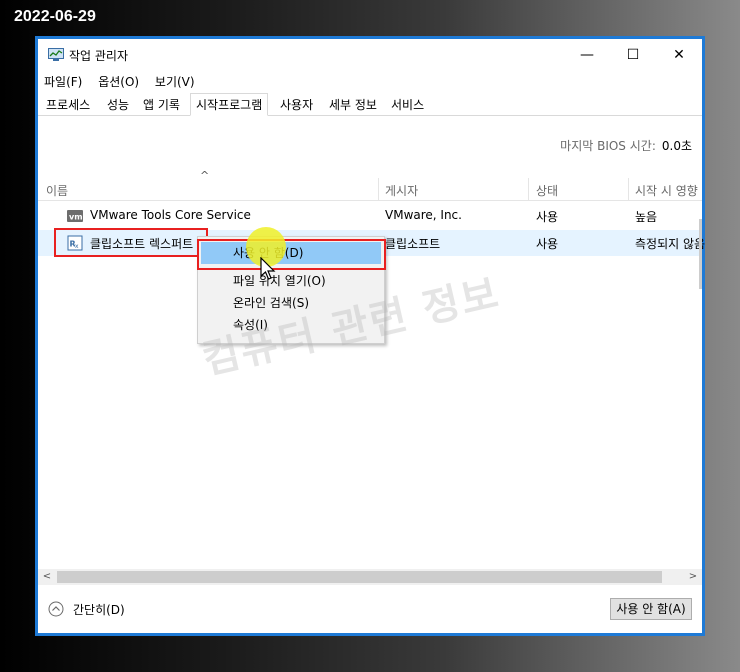 Image resolution: width=740 pixels, height=672 pixels. What do you see at coordinates (608, 146) in the screenshot?
I see `bios-time-label: 마지막 BIOS 시간:` at bounding box center [608, 146].